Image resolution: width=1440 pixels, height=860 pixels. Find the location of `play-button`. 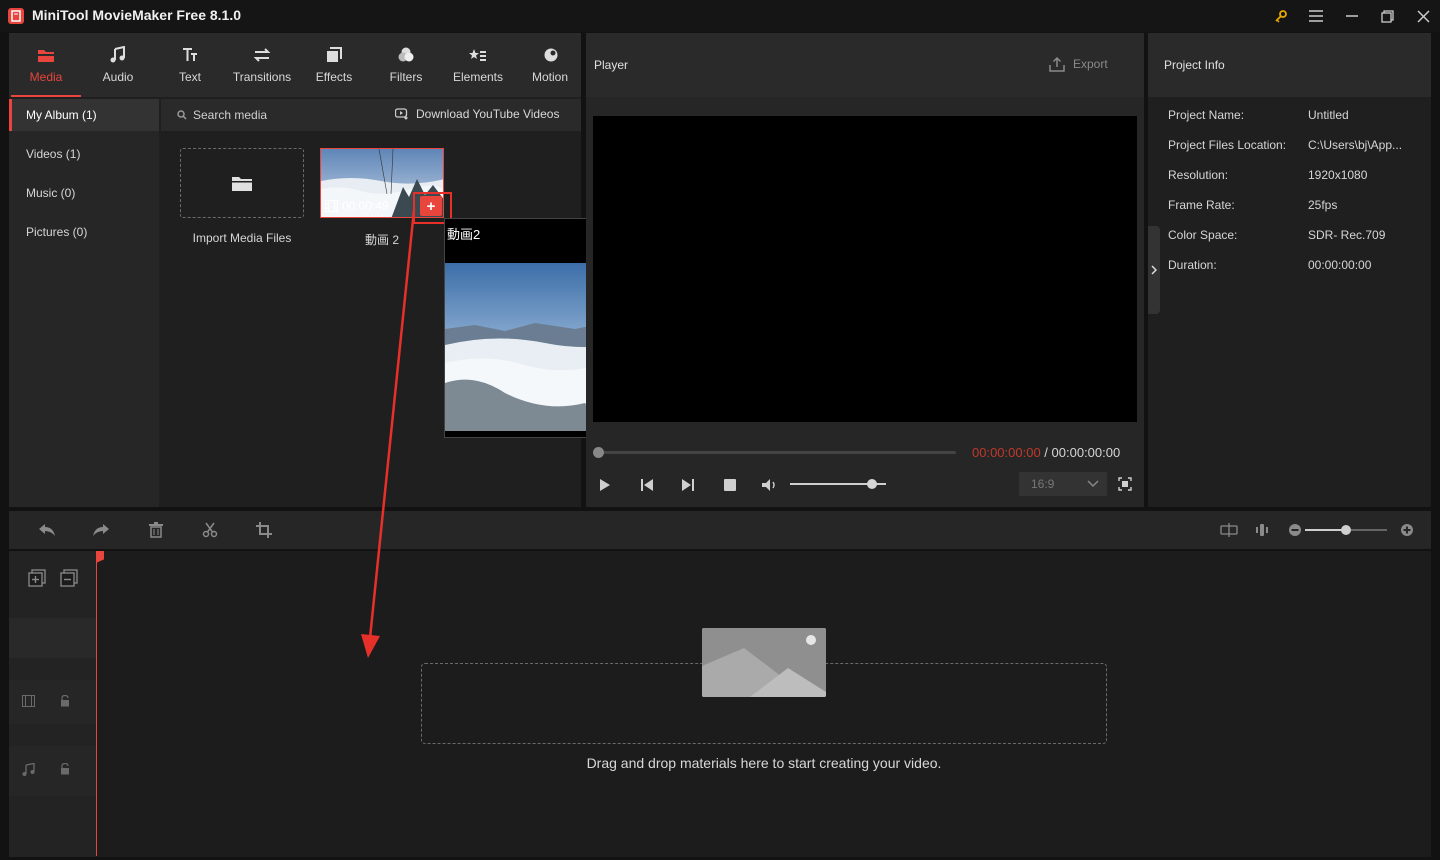

play-button is located at coordinates (605, 485).